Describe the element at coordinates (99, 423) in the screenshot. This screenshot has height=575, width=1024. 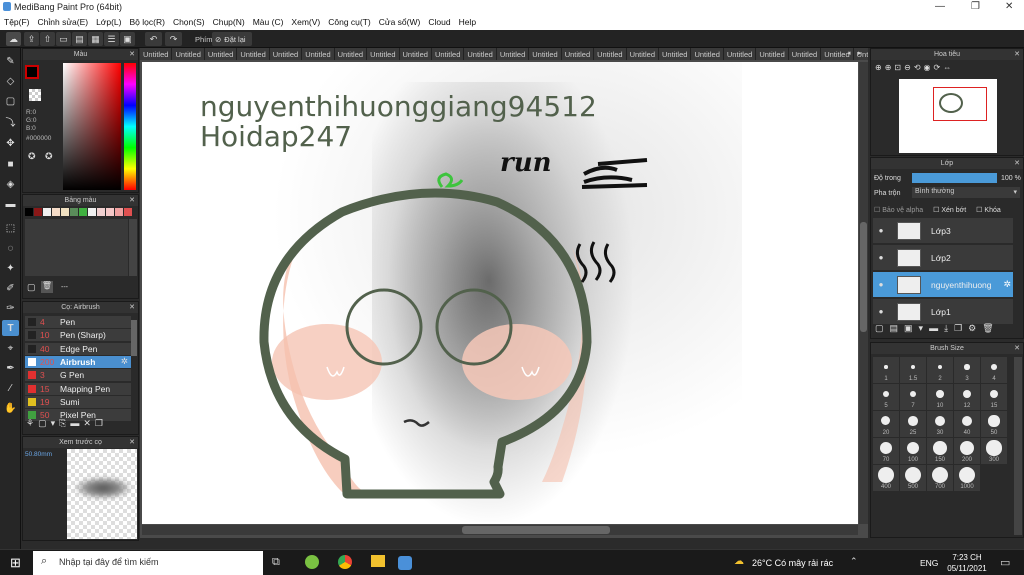
I see `duplicate-icon: ❐` at that location.